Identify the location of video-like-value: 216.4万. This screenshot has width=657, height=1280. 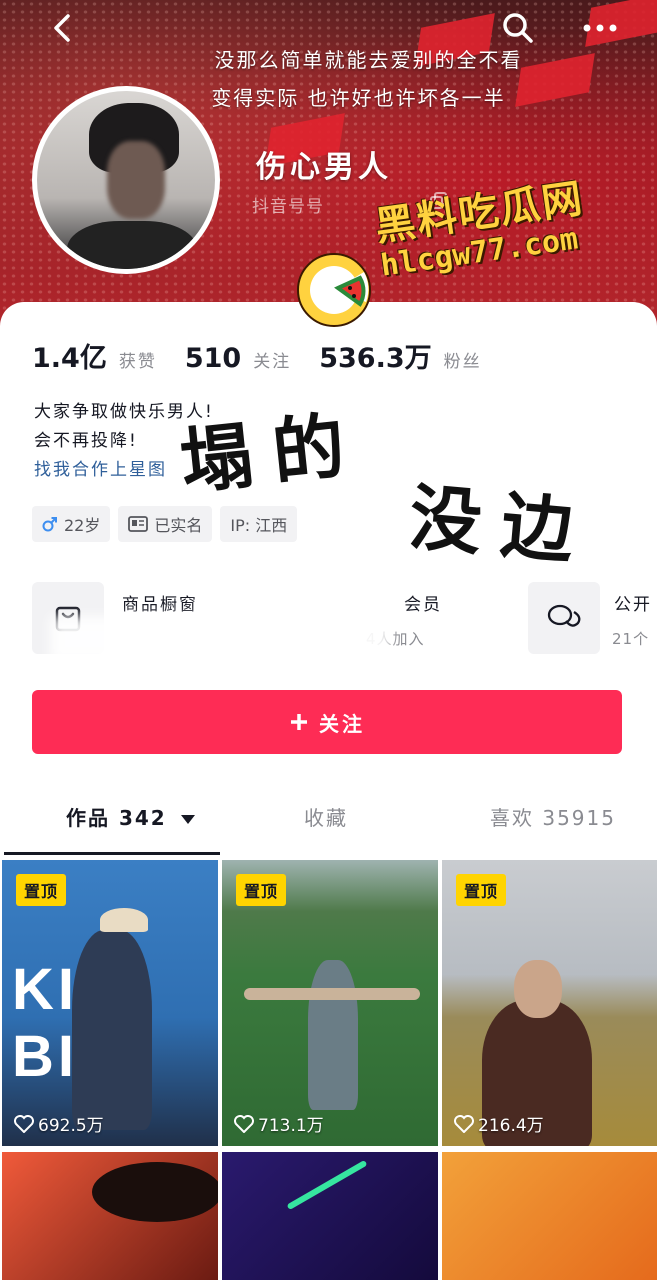
(511, 1126).